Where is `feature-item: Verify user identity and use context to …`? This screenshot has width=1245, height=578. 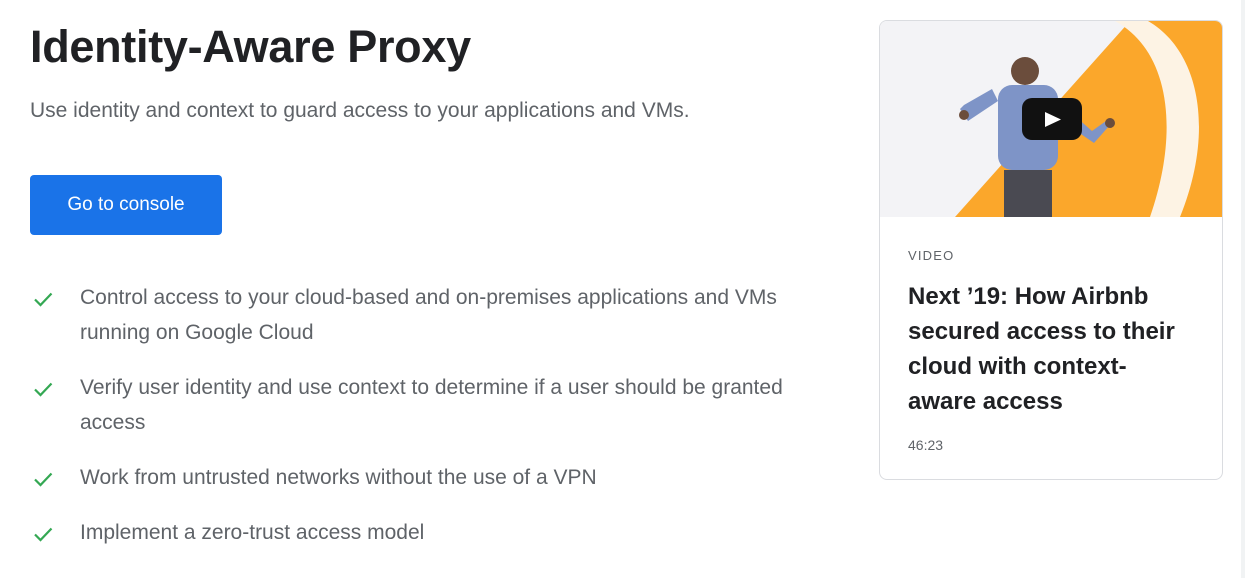 feature-item: Verify user identity and use context to … is located at coordinates (425, 405).